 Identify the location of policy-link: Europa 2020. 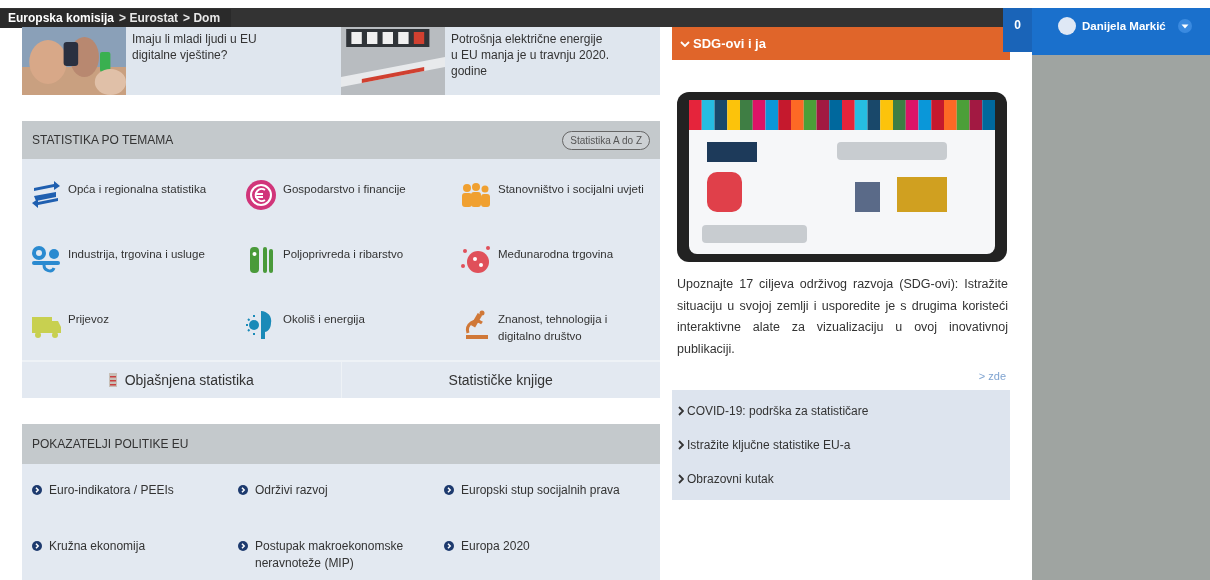
(551, 546).